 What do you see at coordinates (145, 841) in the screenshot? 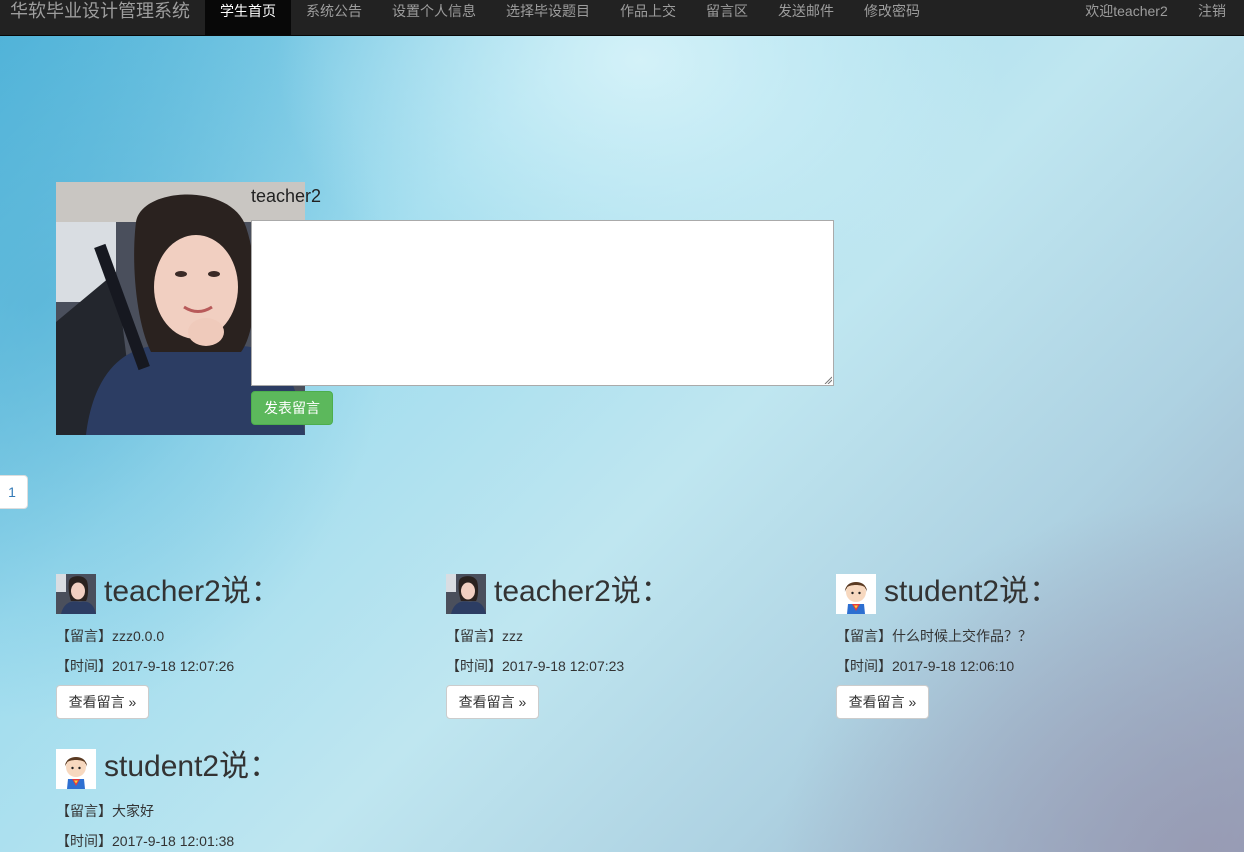
I see `comment-time: 【时间】2017-9-18 12:01:38` at bounding box center [145, 841].